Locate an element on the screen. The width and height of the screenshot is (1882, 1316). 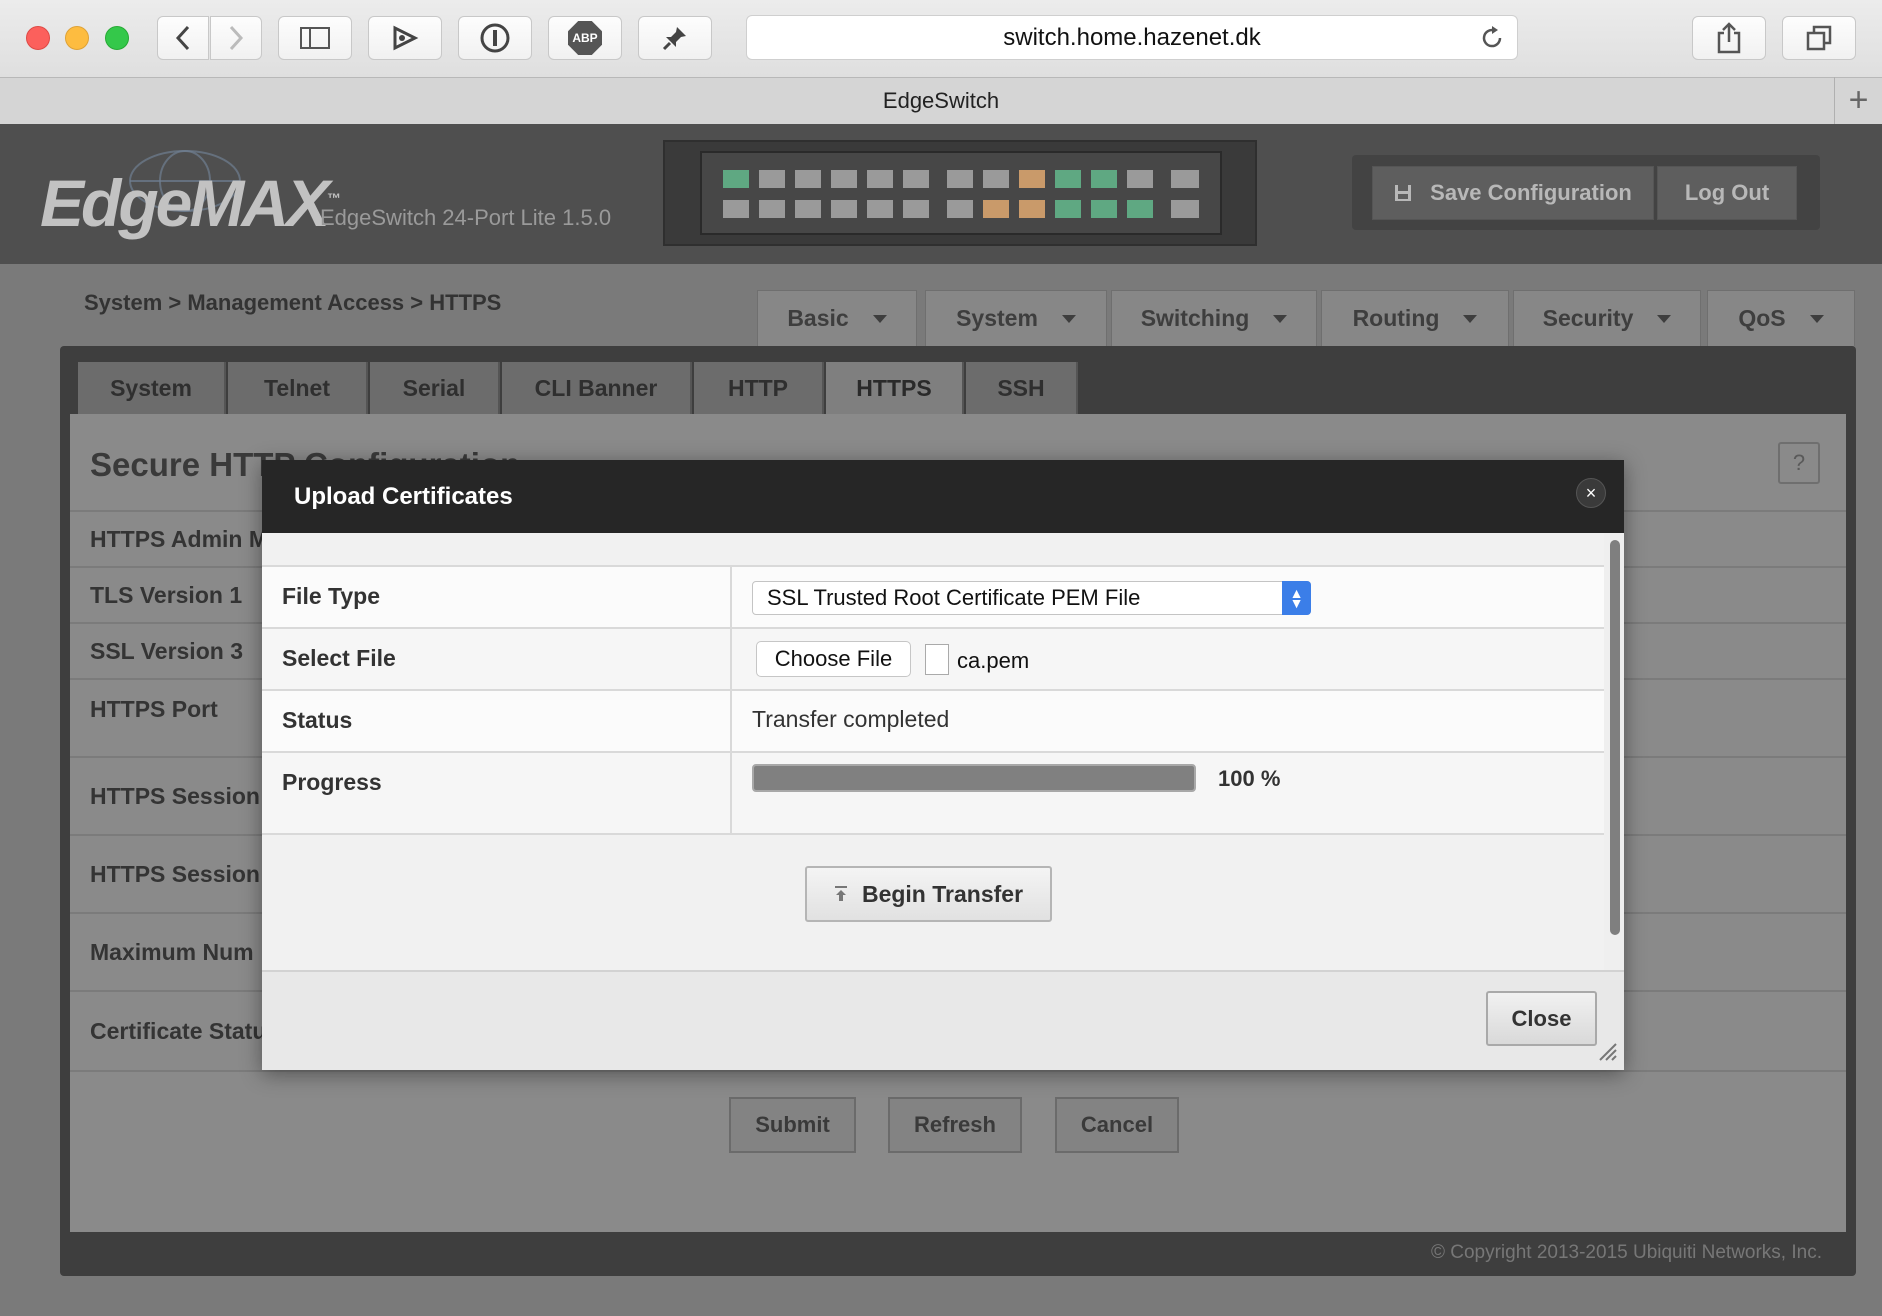
progress-percent: 100 % is located at coordinates (1249, 778).